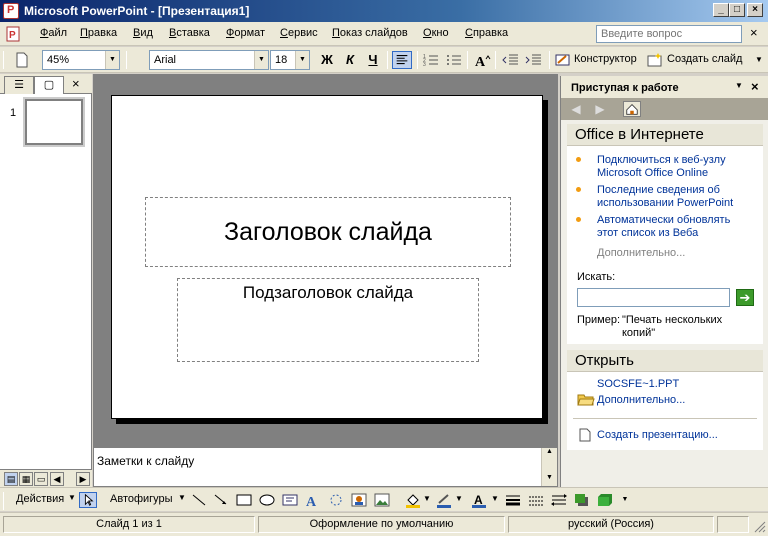 Image resolution: width=768 pixels, height=536 pixels. What do you see at coordinates (632, 109) in the screenshot?
I see `home-icon` at bounding box center [632, 109].